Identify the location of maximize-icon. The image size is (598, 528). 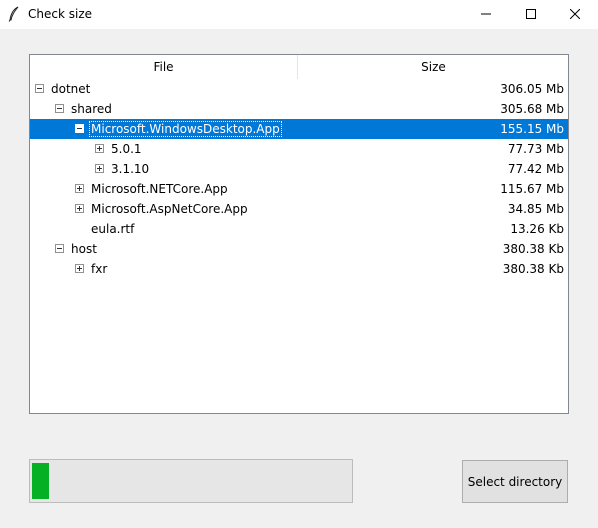
(531, 15).